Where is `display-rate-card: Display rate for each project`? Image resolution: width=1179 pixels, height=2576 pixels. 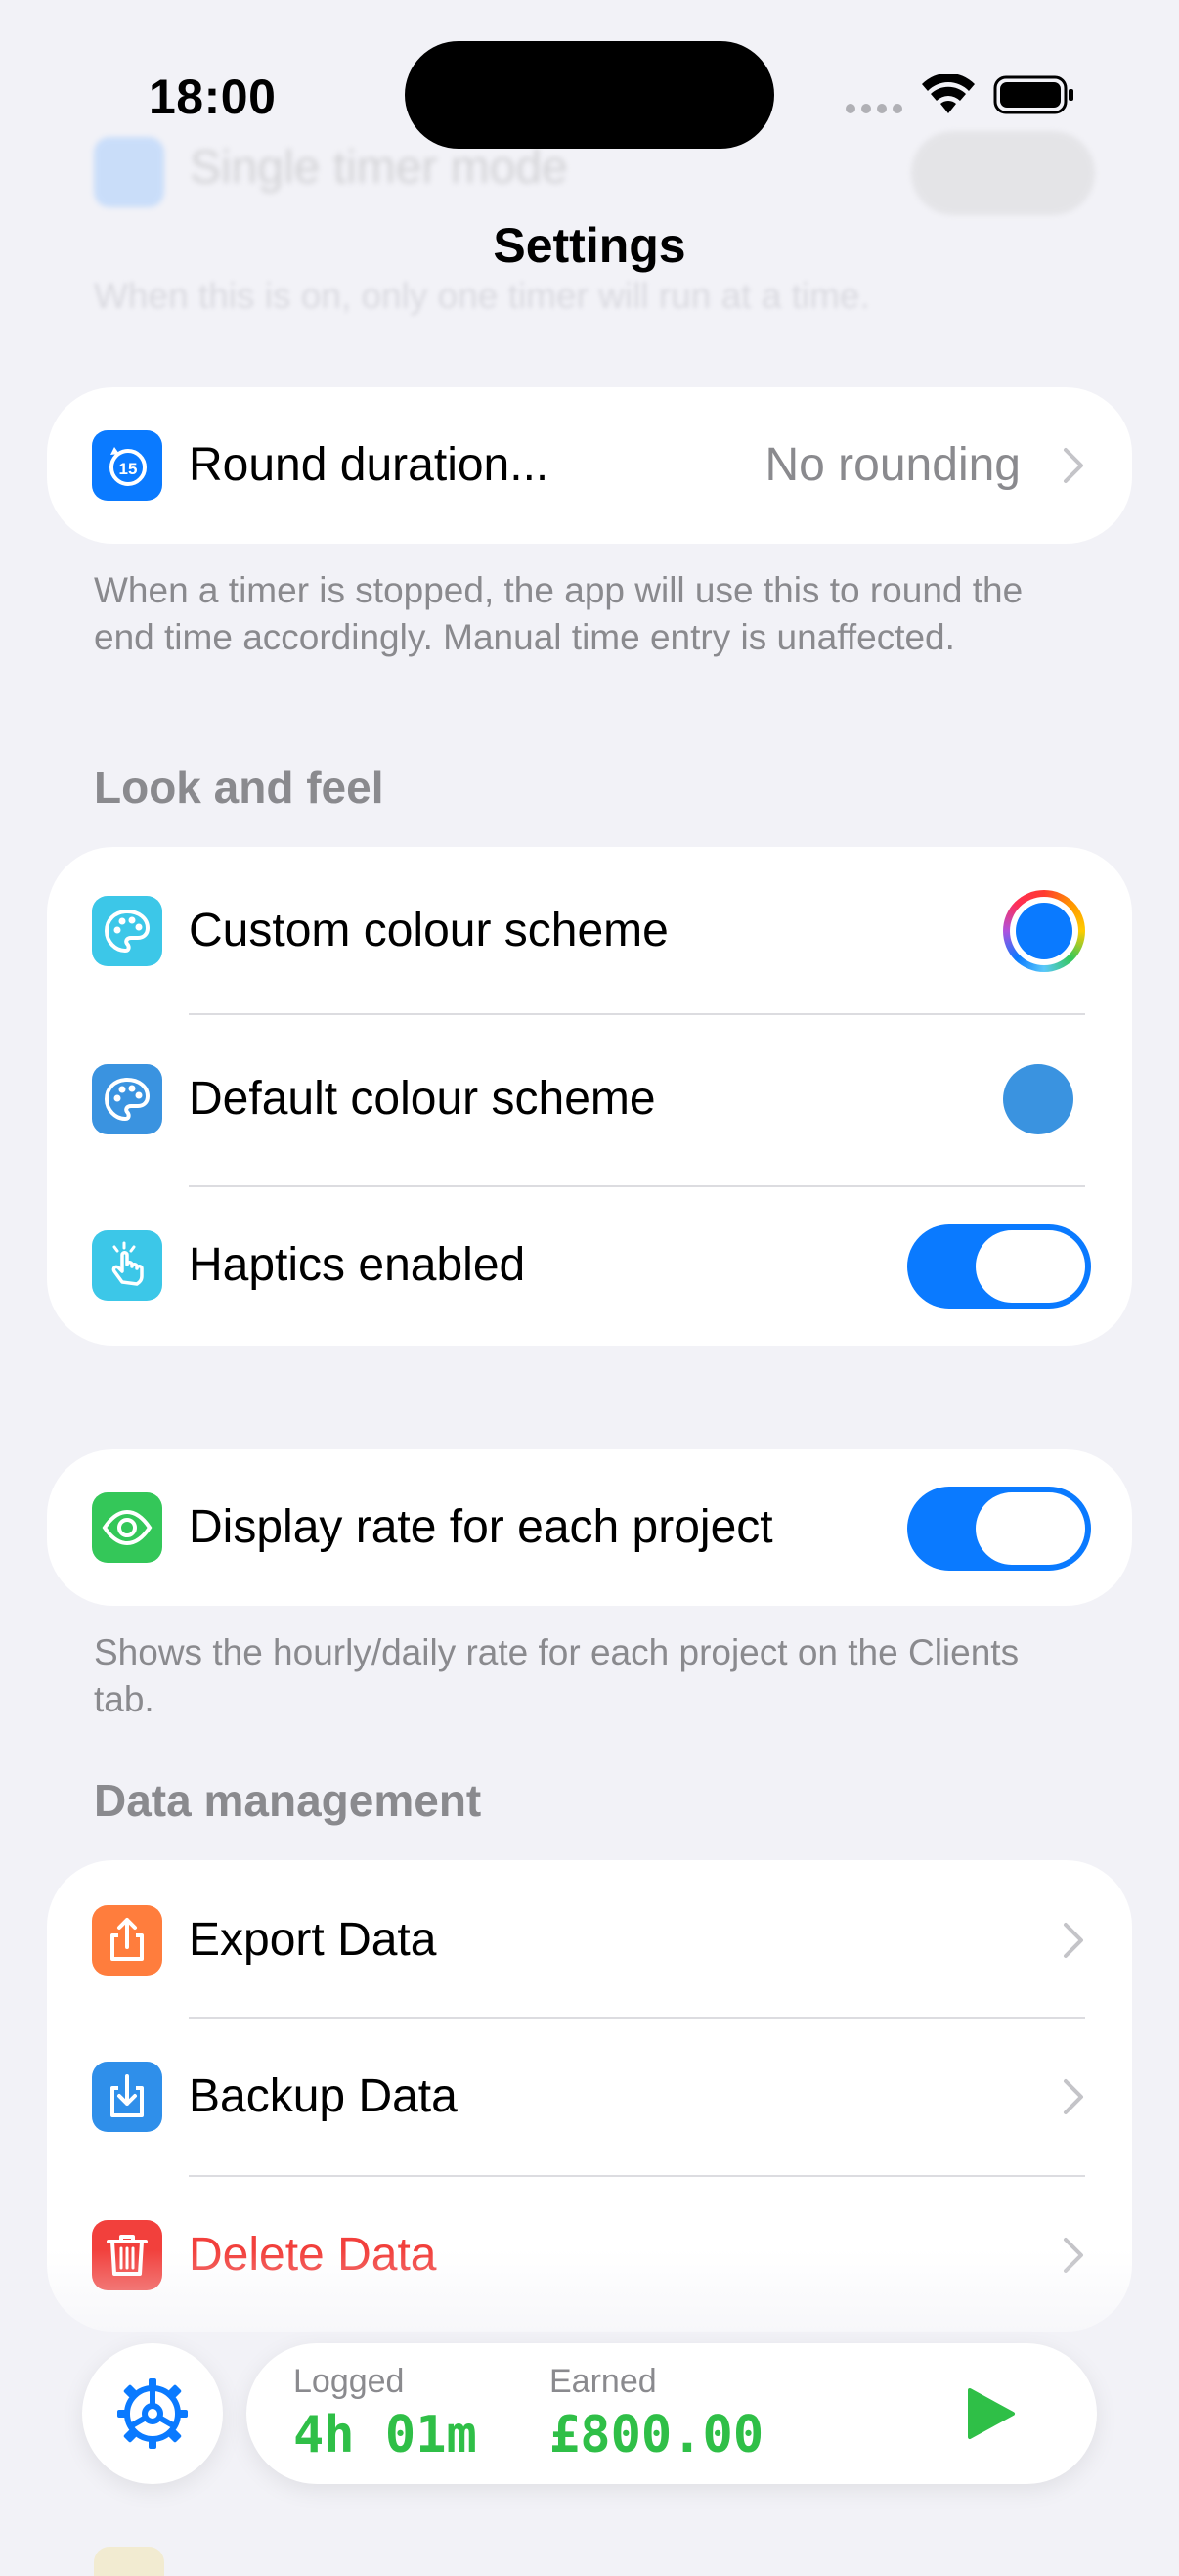 display-rate-card: Display rate for each project is located at coordinates (589, 1528).